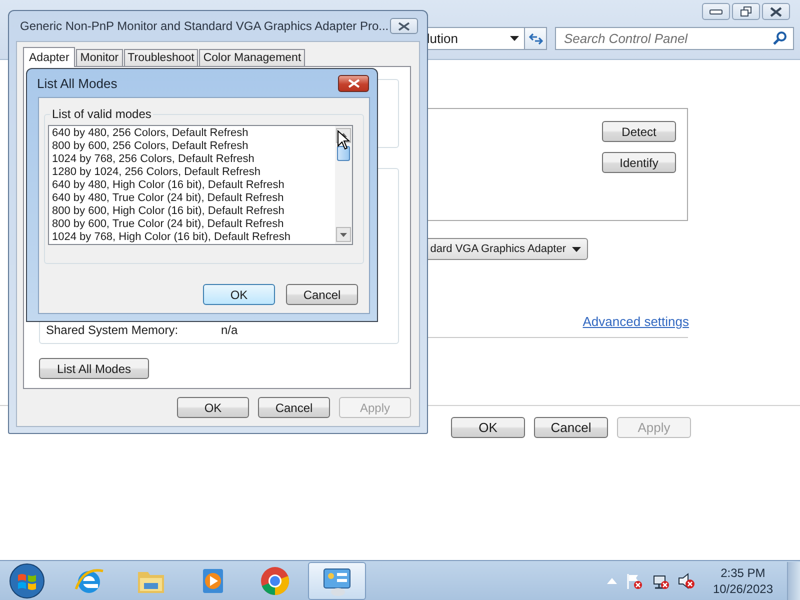  What do you see at coordinates (161, 57) in the screenshot?
I see `tab: Troubleshoot` at bounding box center [161, 57].